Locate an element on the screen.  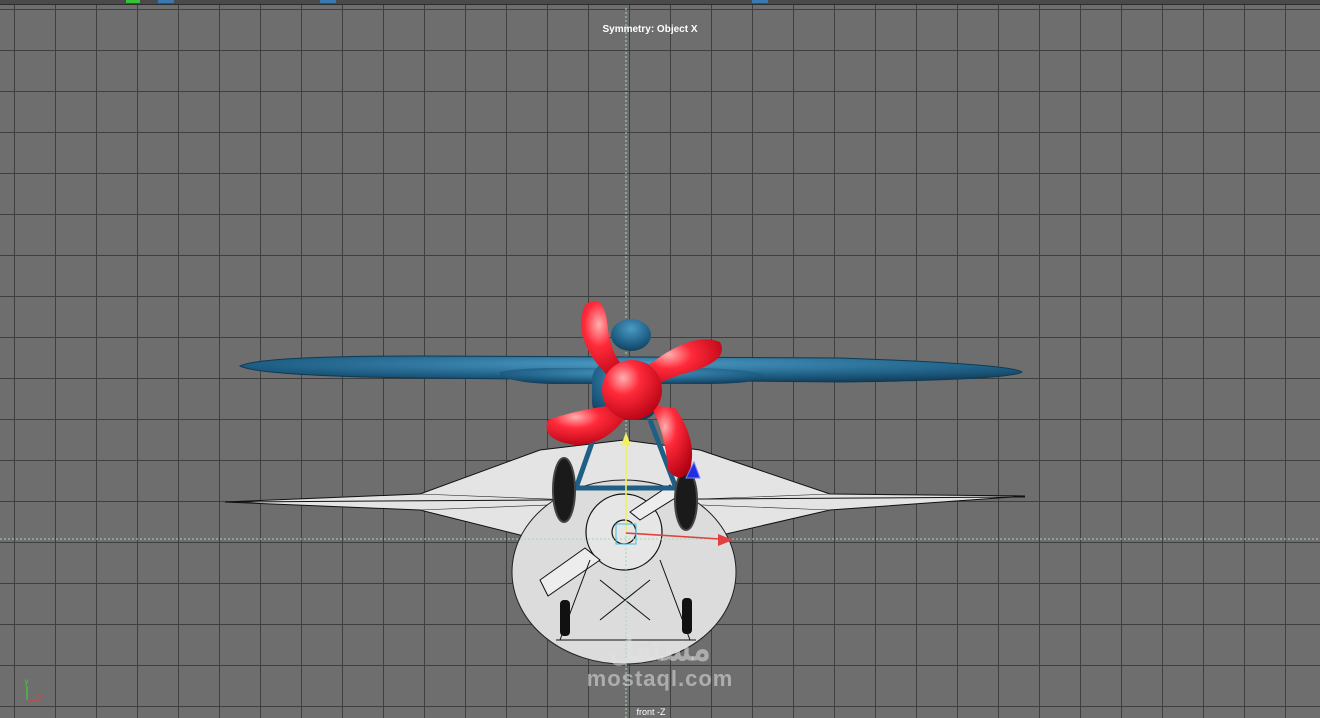
wheel-right is located at coordinates (686, 500).